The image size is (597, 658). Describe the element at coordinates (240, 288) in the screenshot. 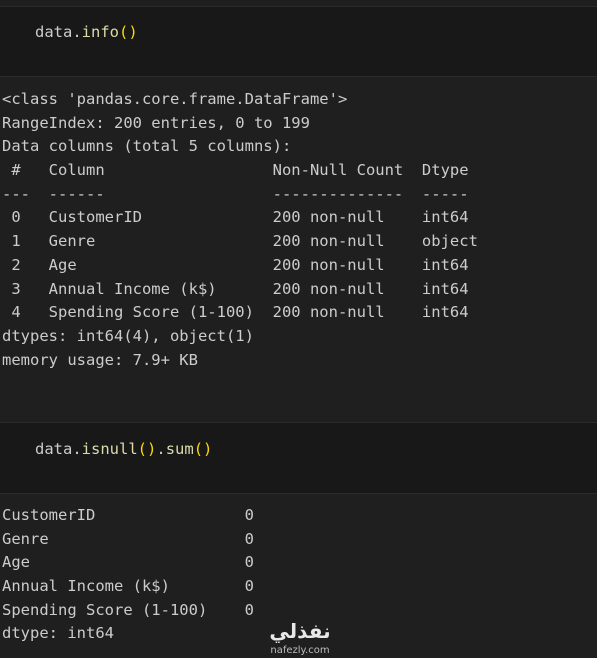

I see `output-line: 3 Annual Income (k$) 200 non-null int64` at that location.